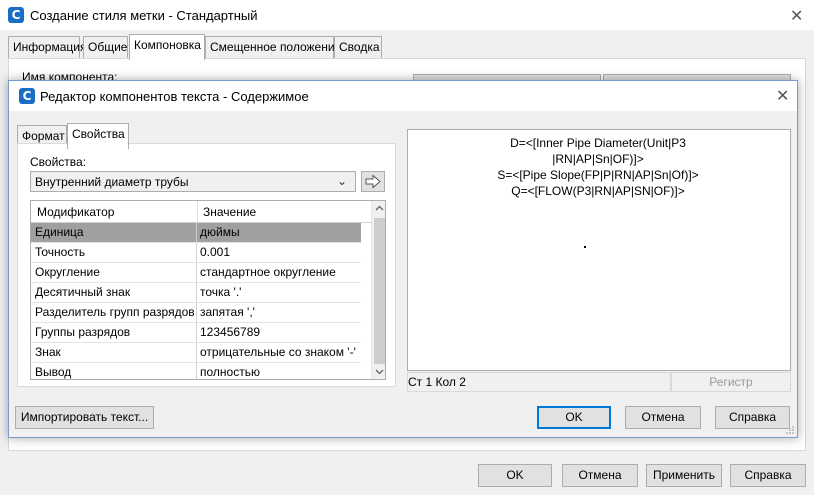 This screenshot has height=495, width=814. What do you see at coordinates (16, 15) in the screenshot?
I see `app-icon: C` at bounding box center [16, 15].